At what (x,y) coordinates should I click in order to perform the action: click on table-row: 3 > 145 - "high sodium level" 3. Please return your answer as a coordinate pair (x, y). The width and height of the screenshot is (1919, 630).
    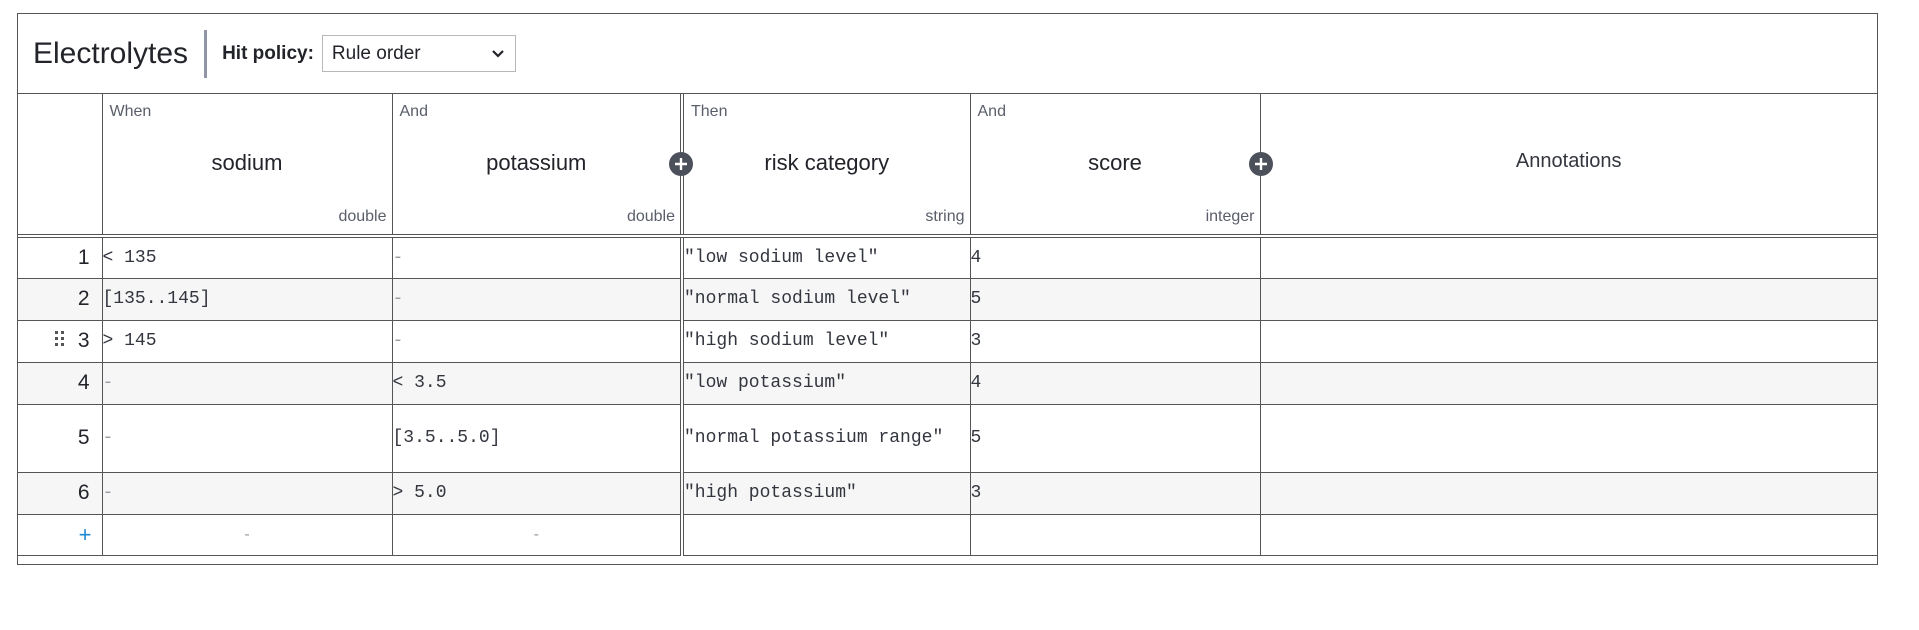
    Looking at the image, I should click on (947, 341).